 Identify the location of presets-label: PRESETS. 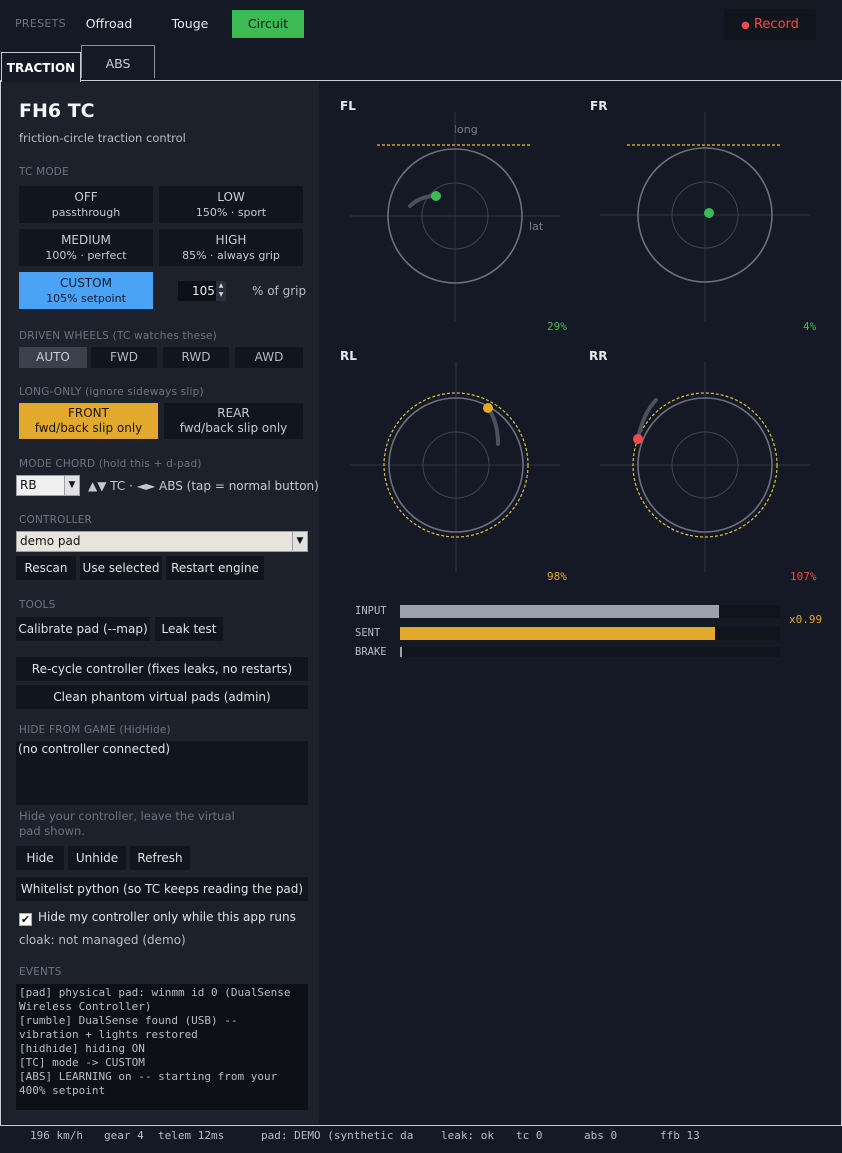
(40, 23).